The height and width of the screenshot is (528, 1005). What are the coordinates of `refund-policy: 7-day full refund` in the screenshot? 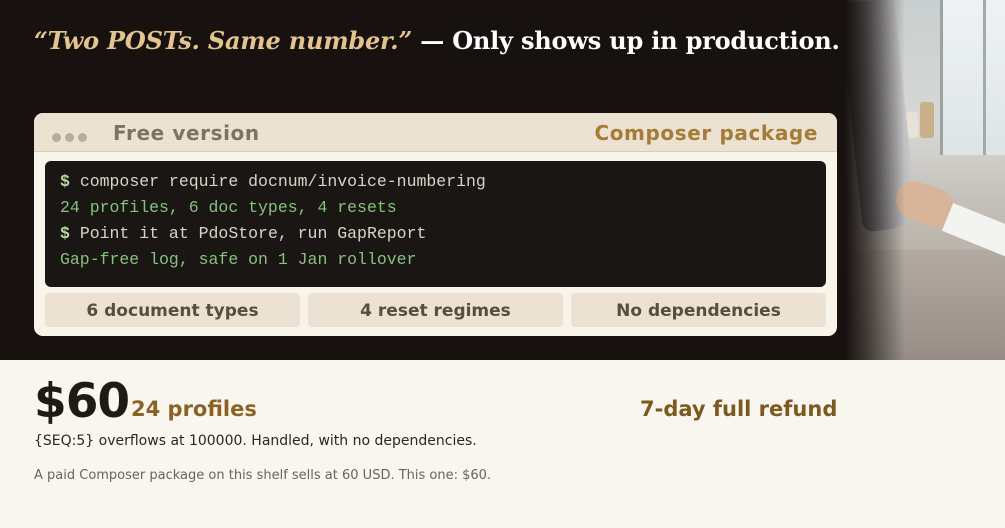 It's located at (739, 409).